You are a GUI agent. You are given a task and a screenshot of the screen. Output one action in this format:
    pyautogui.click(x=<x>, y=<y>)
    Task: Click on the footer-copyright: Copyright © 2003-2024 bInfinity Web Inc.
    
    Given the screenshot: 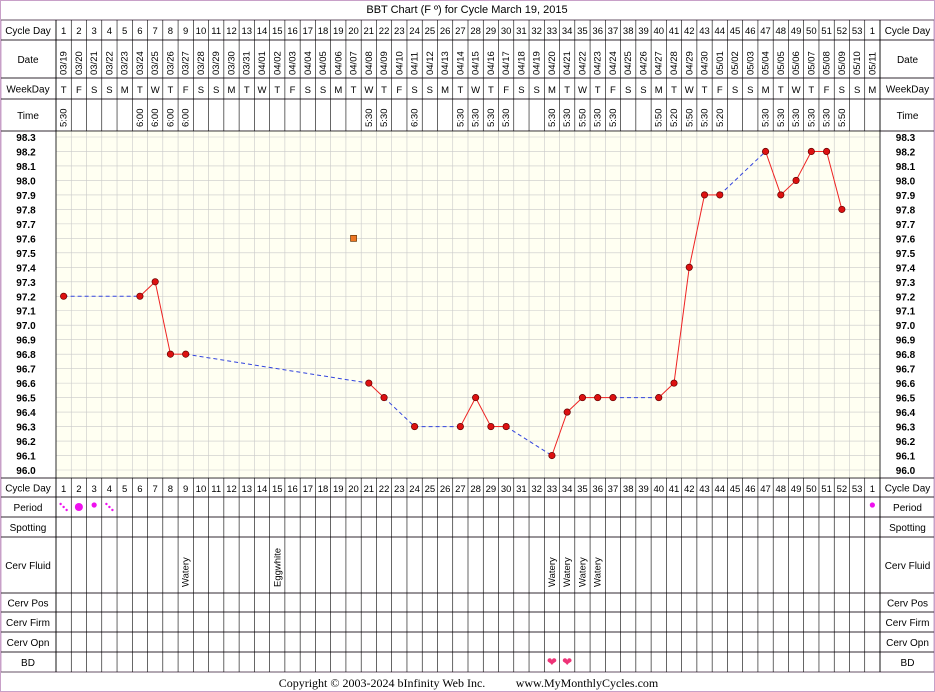 What is the action you would take?
    pyautogui.click(x=382, y=683)
    